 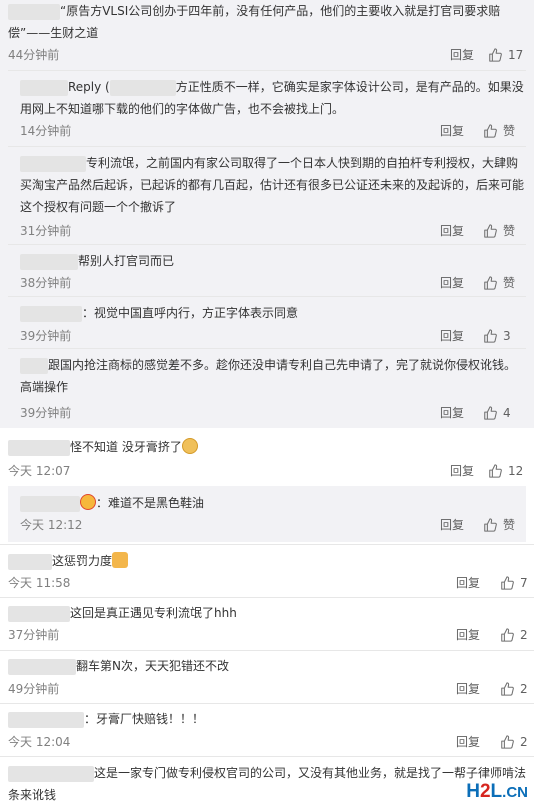 I want to click on like-button: 7, so click(x=514, y=583).